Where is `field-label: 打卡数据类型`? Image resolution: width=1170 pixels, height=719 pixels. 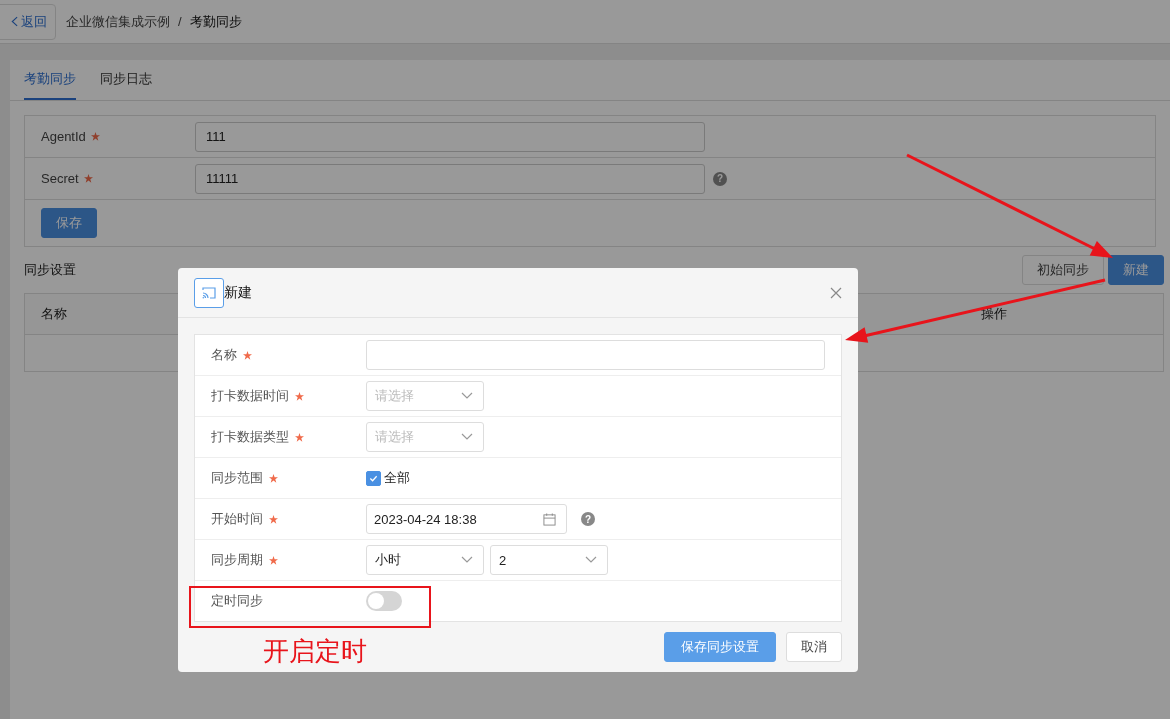
field-label: 打卡数据类型 is located at coordinates (250, 437).